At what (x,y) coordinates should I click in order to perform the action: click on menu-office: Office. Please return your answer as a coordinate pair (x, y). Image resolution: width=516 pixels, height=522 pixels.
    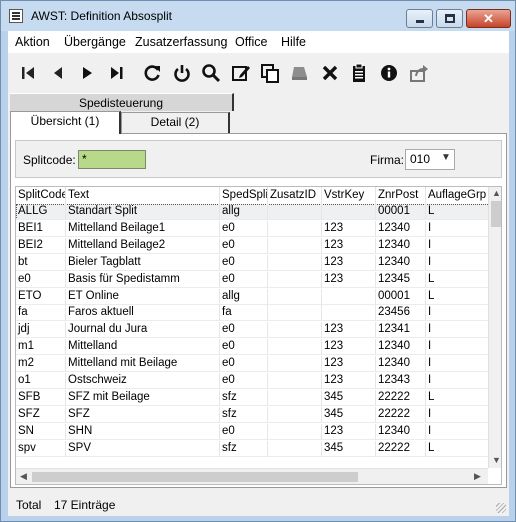
    Looking at the image, I should click on (251, 42).